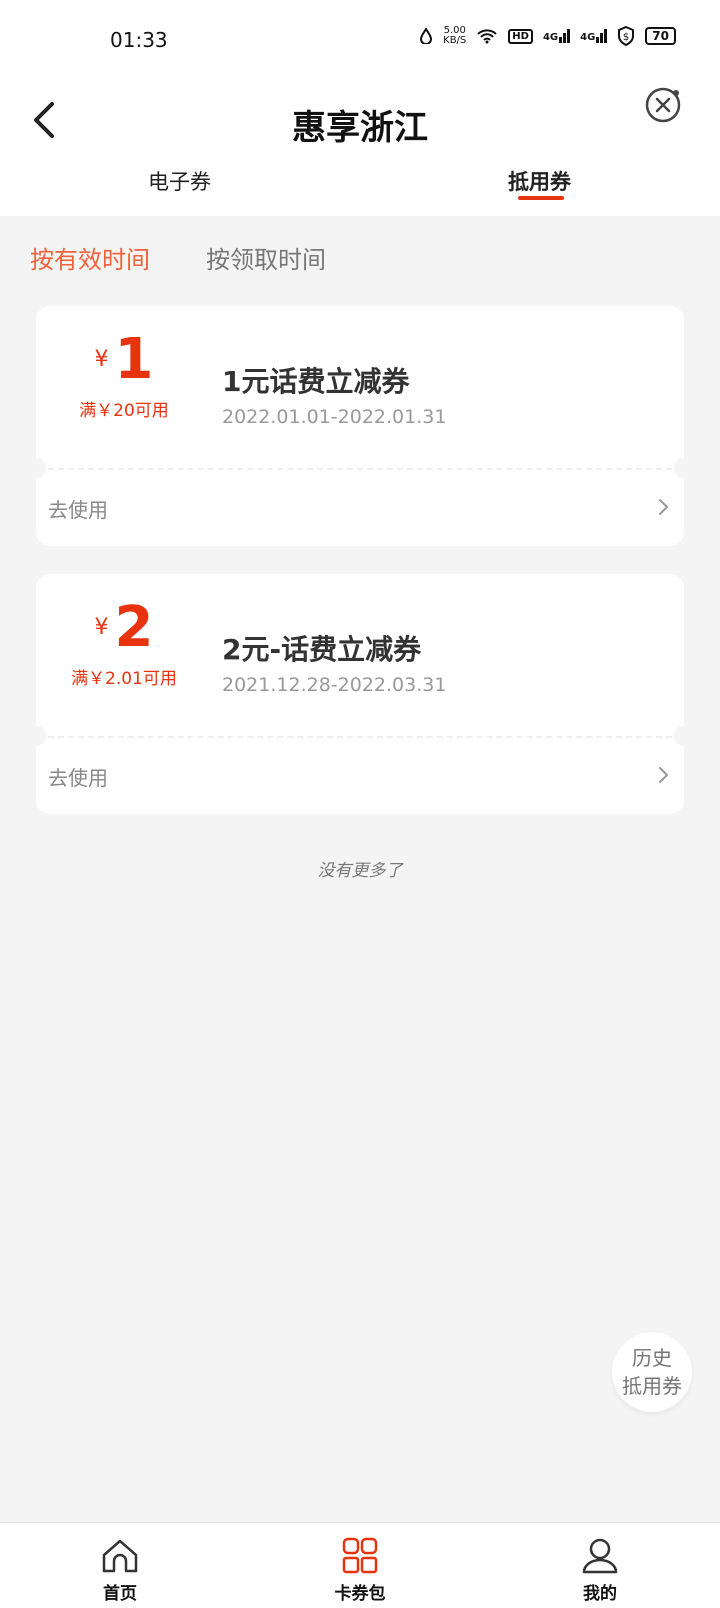 Image resolution: width=720 pixels, height=1608 pixels. I want to click on water-drop-icon, so click(426, 36).